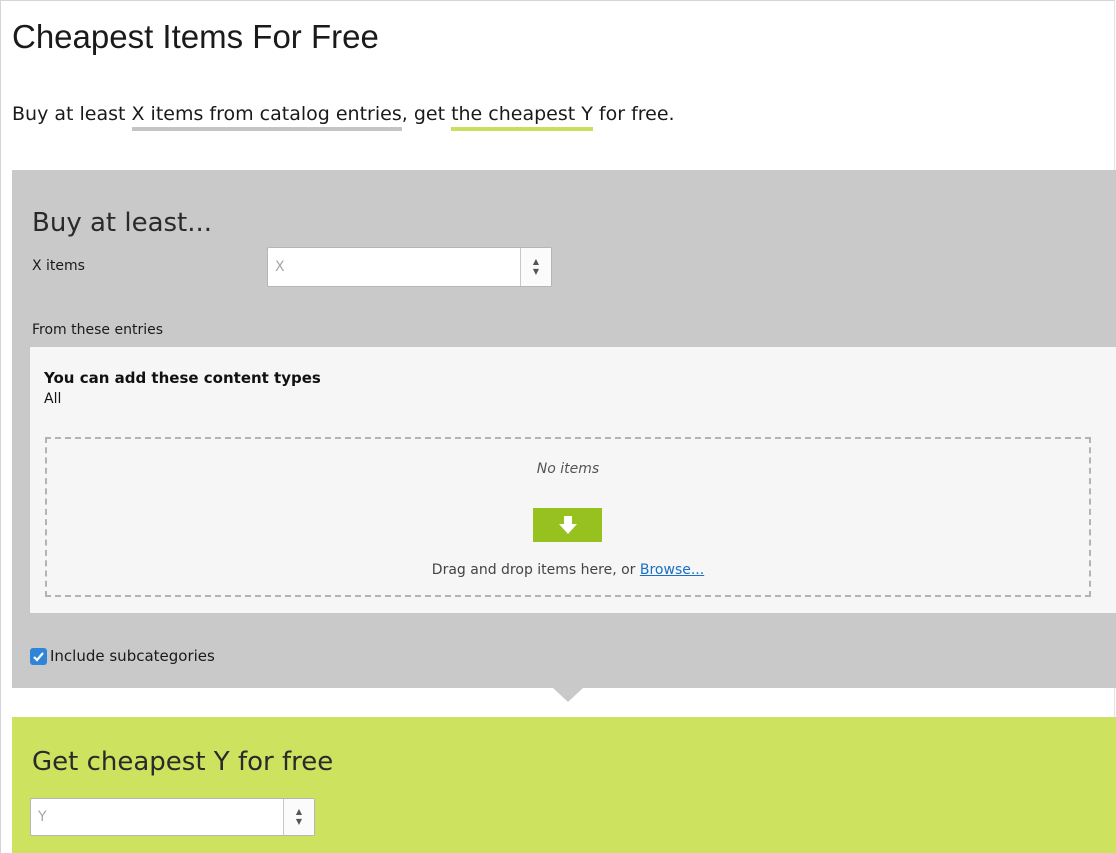  I want to click on no-items-text: No items, so click(568, 469).